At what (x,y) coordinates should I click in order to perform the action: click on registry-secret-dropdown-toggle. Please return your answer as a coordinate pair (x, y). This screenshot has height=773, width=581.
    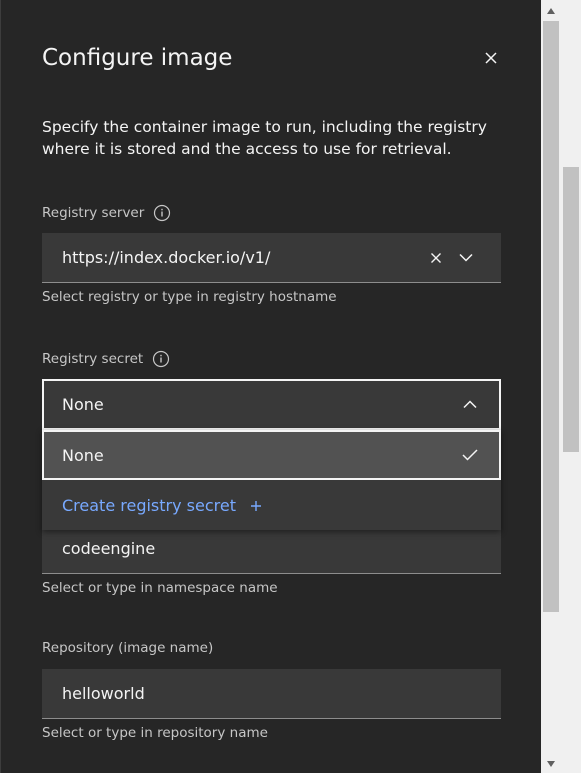
    Looking at the image, I should click on (470, 405).